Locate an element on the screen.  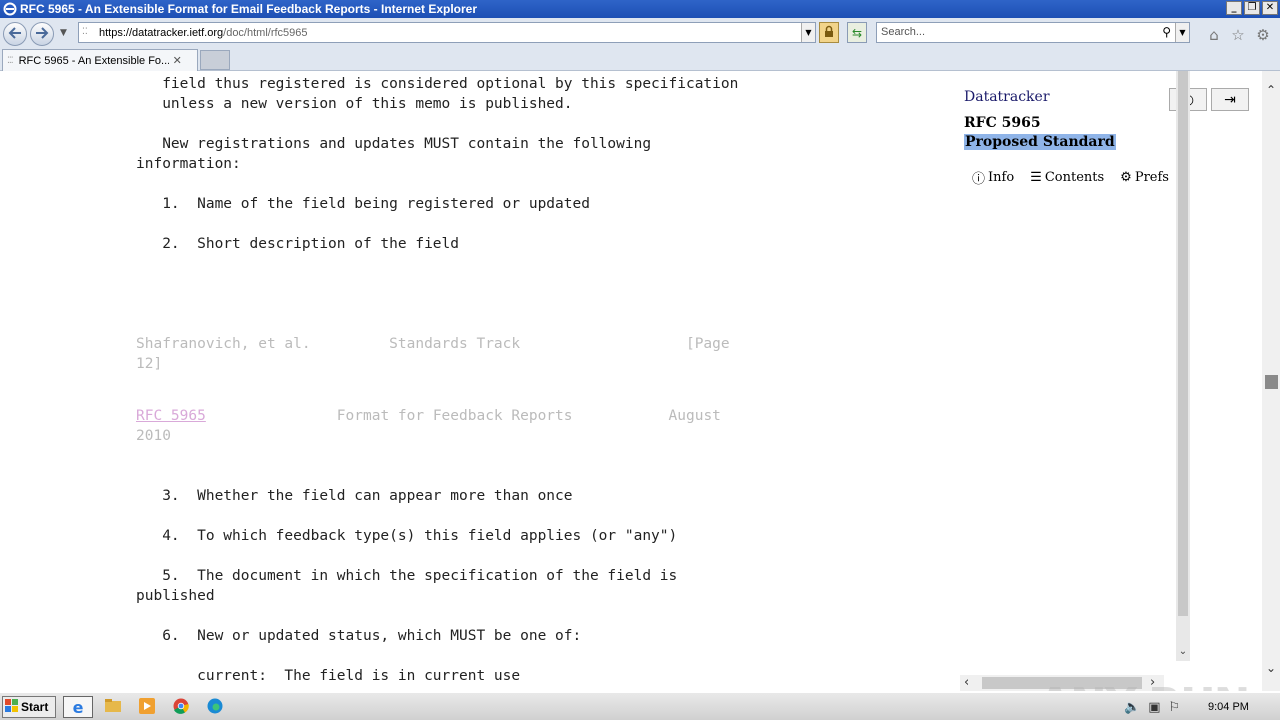
collapse-arrow-icon: ⇥ is located at coordinates (1230, 99).